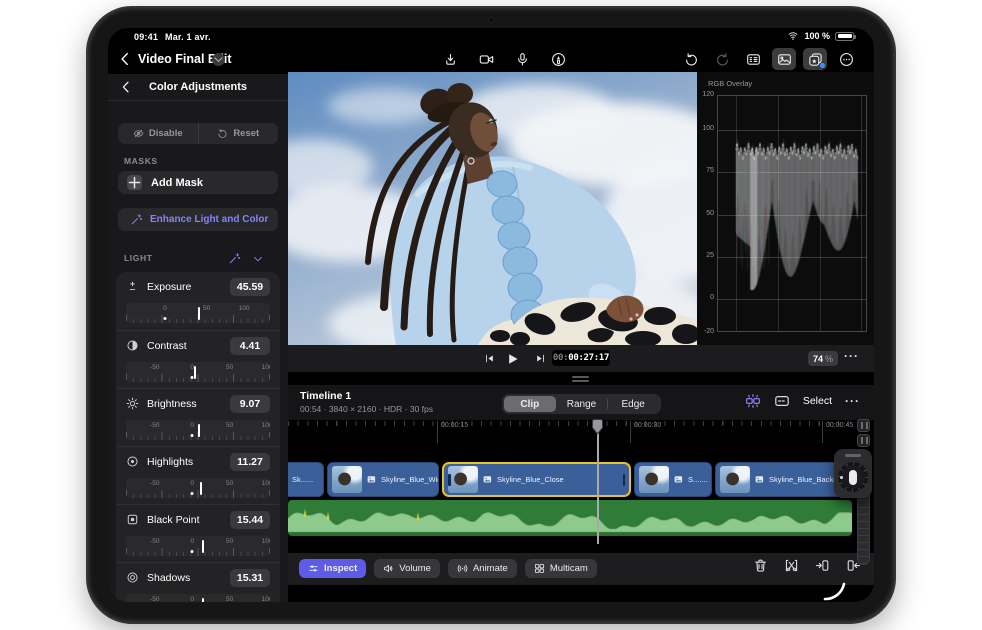 Image resolution: width=982 pixels, height=630 pixels. Describe the element at coordinates (691, 59) in the screenshot. I see `undo-button` at that location.